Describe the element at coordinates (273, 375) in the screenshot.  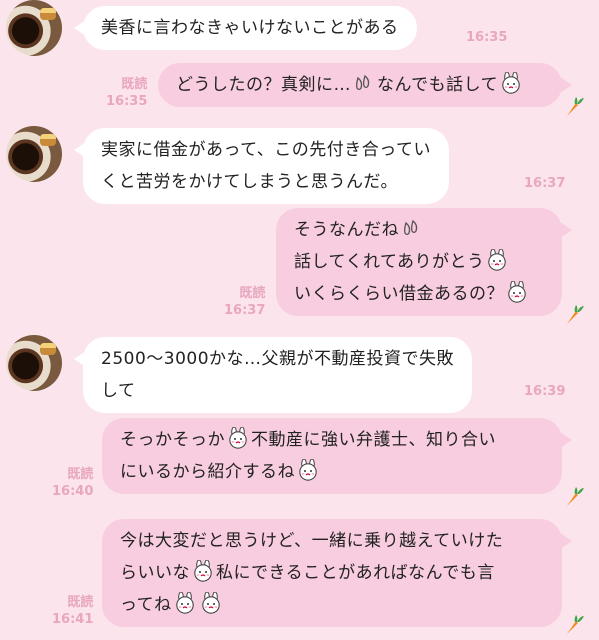
I see `message-bubble-incoming: 2500～3000かな…父親が不動産投資で失敗 して` at that location.